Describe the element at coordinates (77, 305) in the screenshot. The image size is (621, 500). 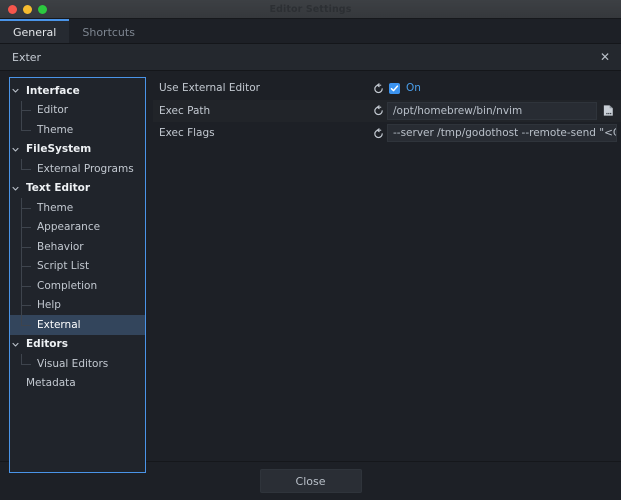
I see `sidebar-item-help: Help` at that location.